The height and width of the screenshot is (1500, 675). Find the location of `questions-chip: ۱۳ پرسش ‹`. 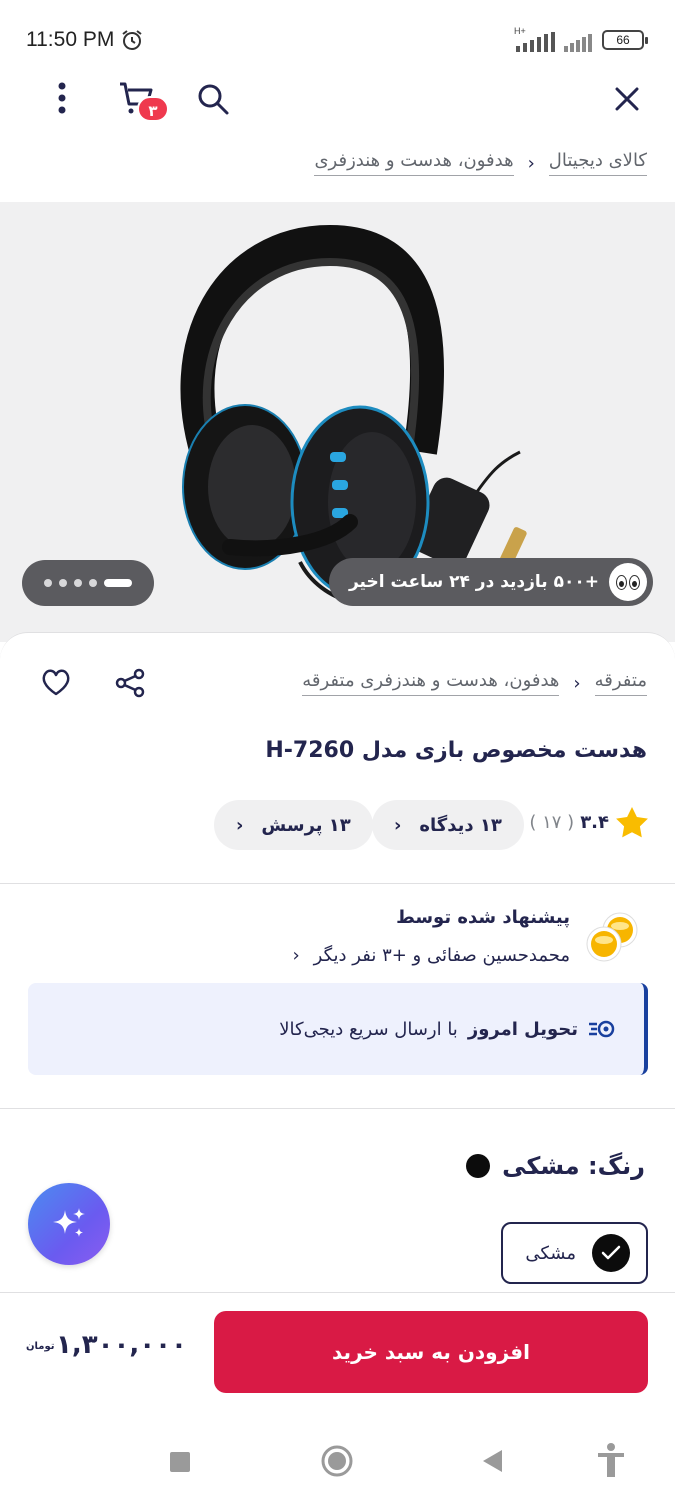

questions-chip: ۱۳ پرسش ‹ is located at coordinates (293, 825).